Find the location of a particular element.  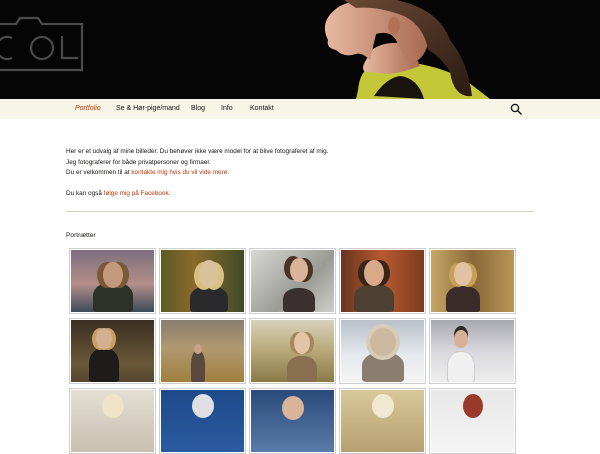

header-portrait-image is located at coordinates (407, 49).